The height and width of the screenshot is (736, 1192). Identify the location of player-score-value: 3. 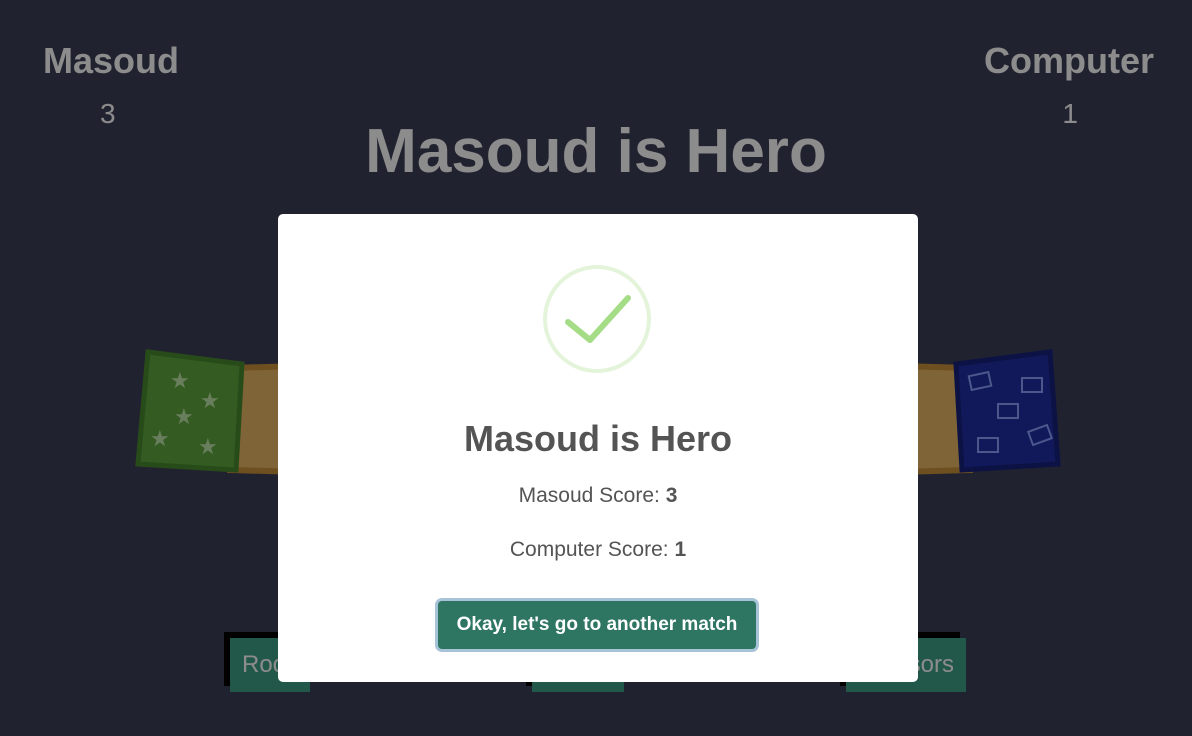
(671, 495).